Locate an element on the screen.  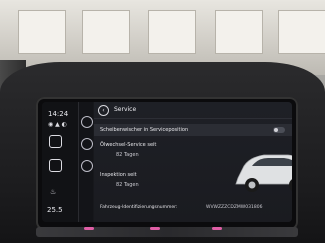
vehicle-icon is located at coordinates (87, 166).